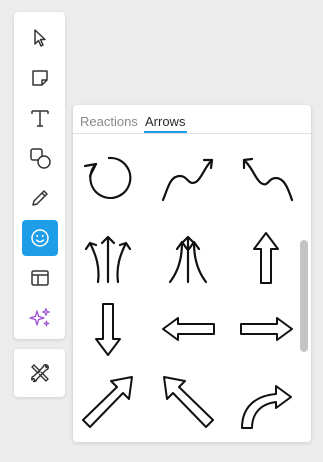 This screenshot has height=462, width=323. I want to click on circular-arrow-icon, so click(107, 178).